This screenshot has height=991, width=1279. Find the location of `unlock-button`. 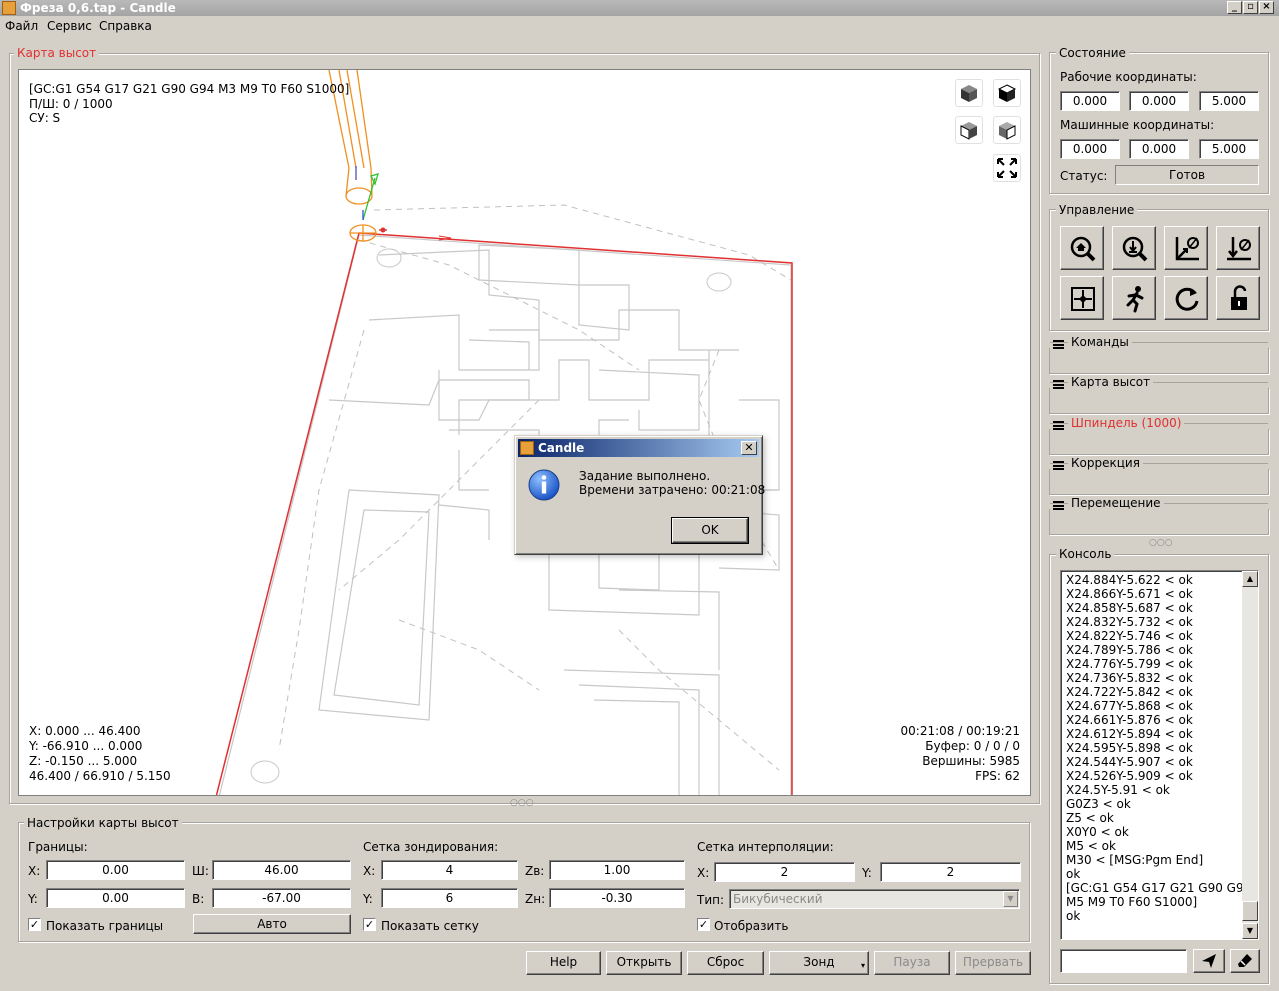

unlock-button is located at coordinates (1238, 298).